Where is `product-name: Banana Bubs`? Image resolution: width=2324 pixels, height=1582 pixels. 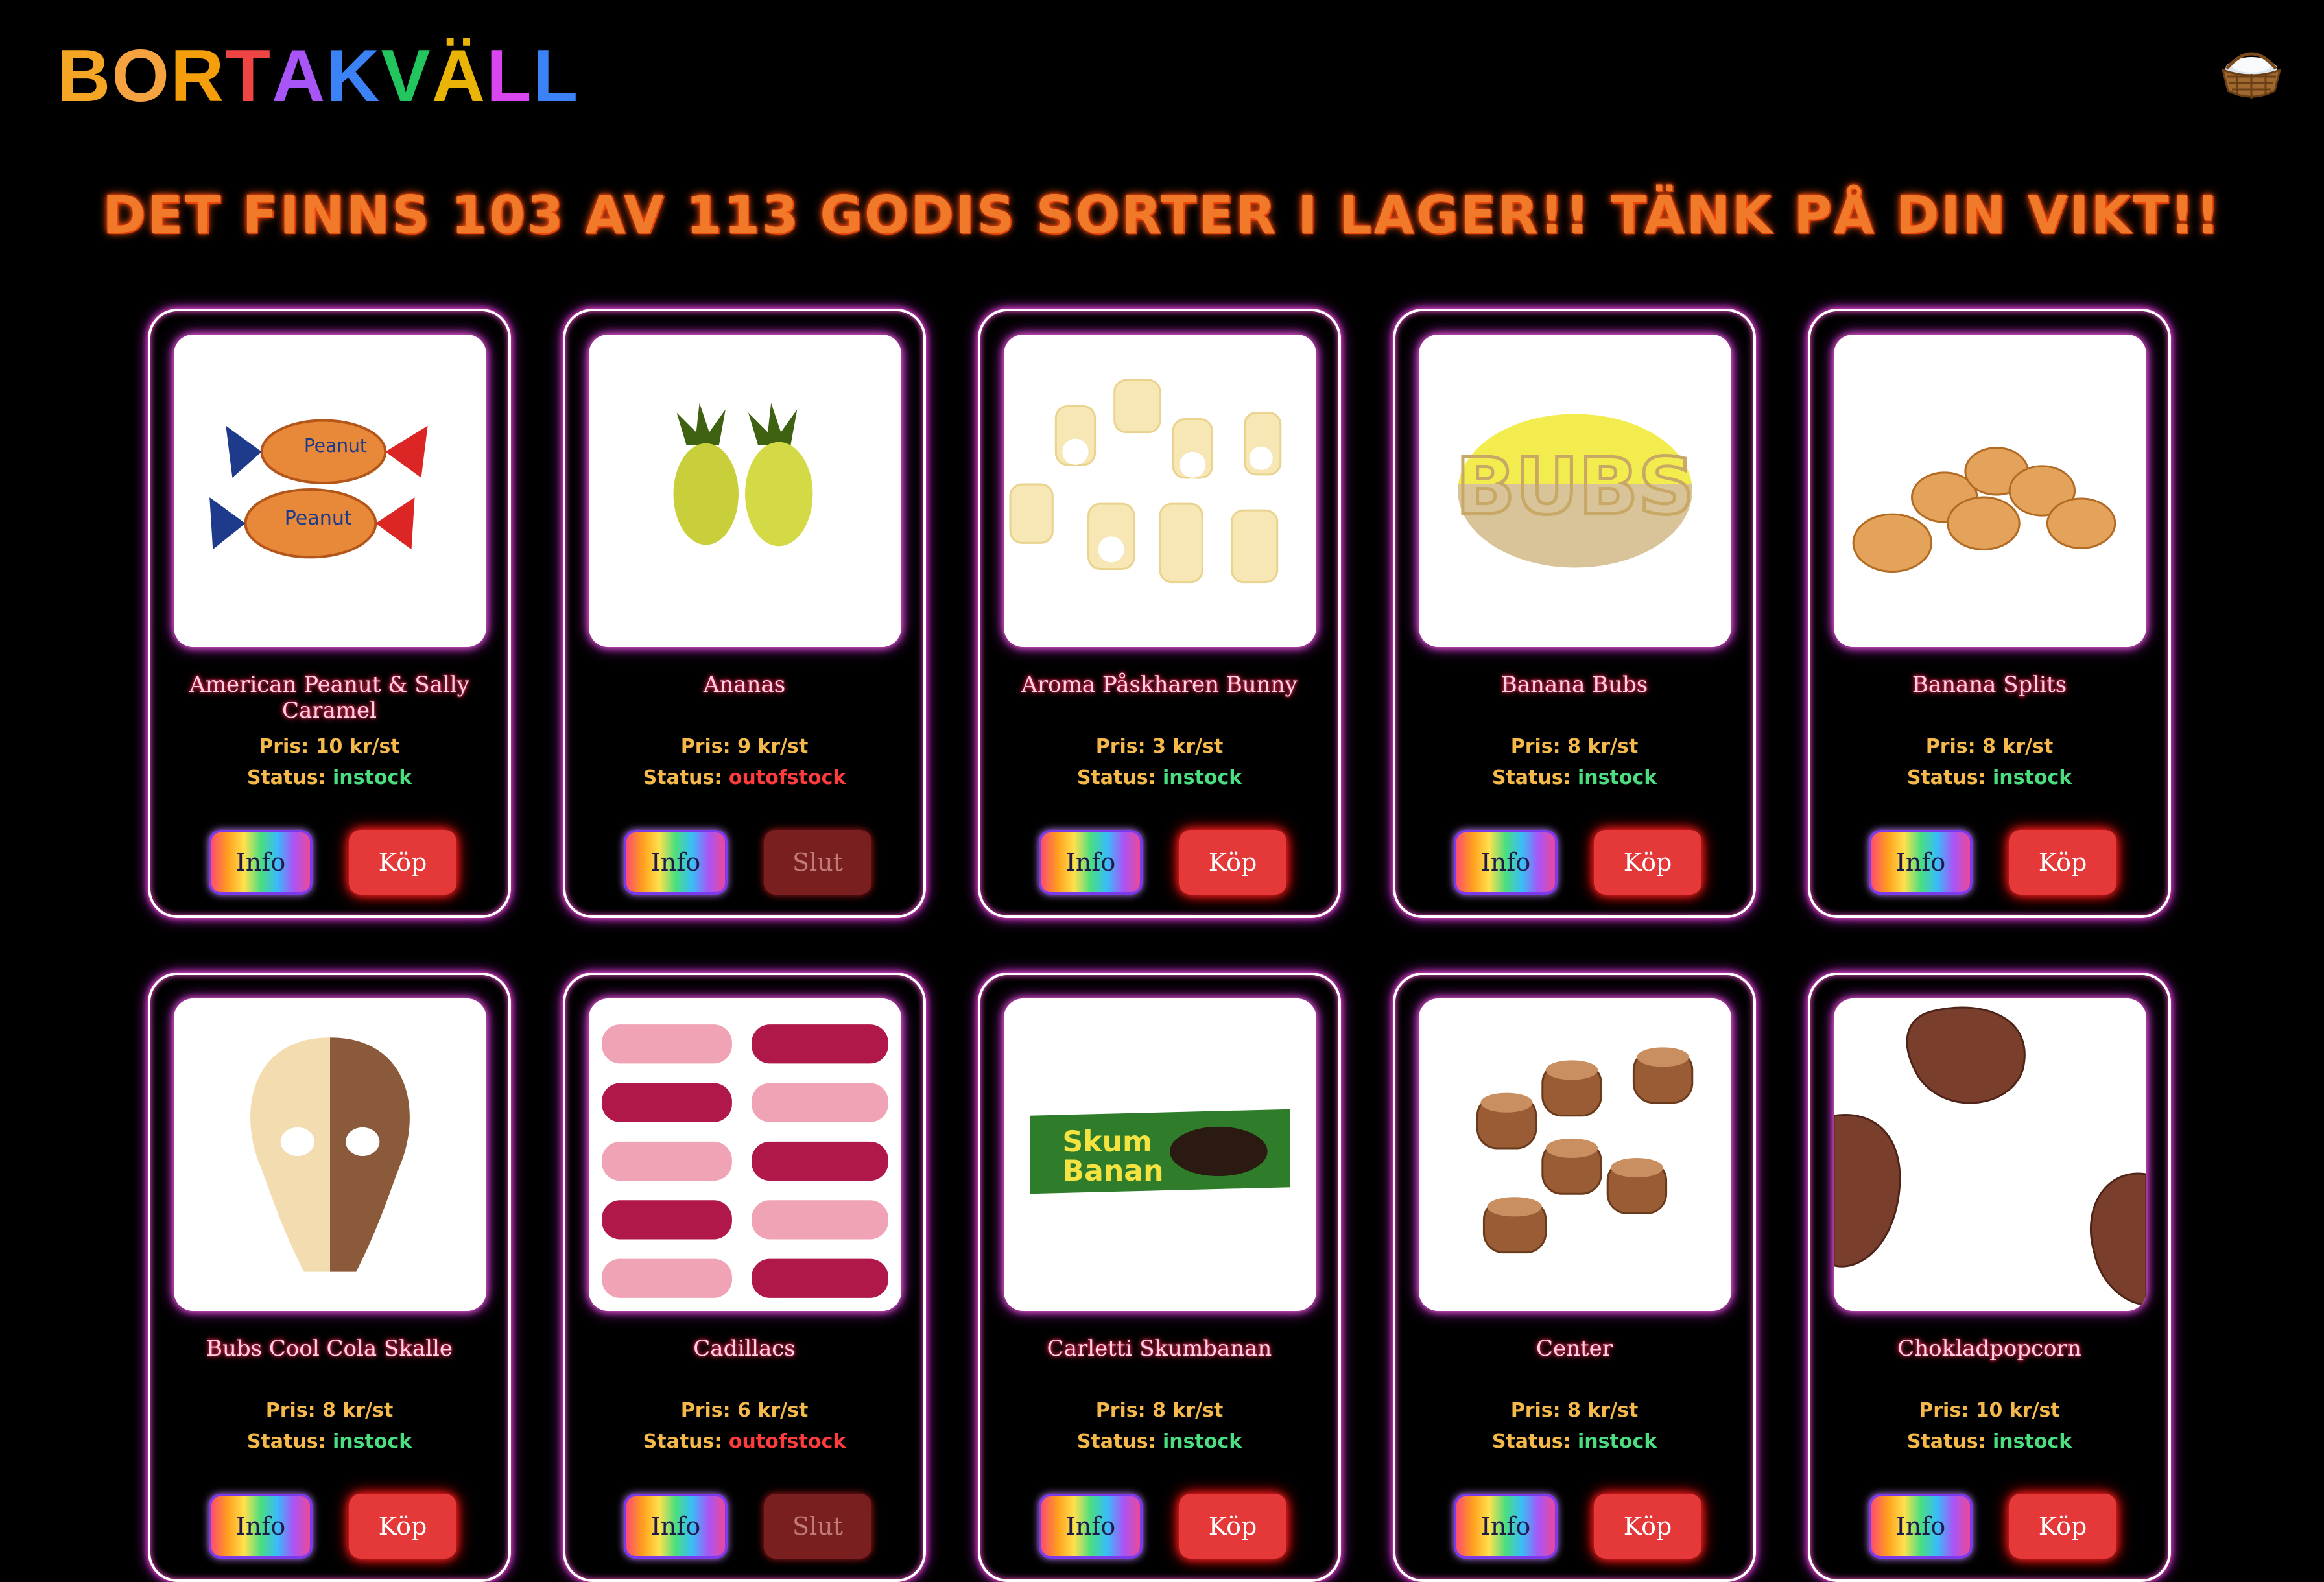 product-name: Banana Bubs is located at coordinates (1574, 685).